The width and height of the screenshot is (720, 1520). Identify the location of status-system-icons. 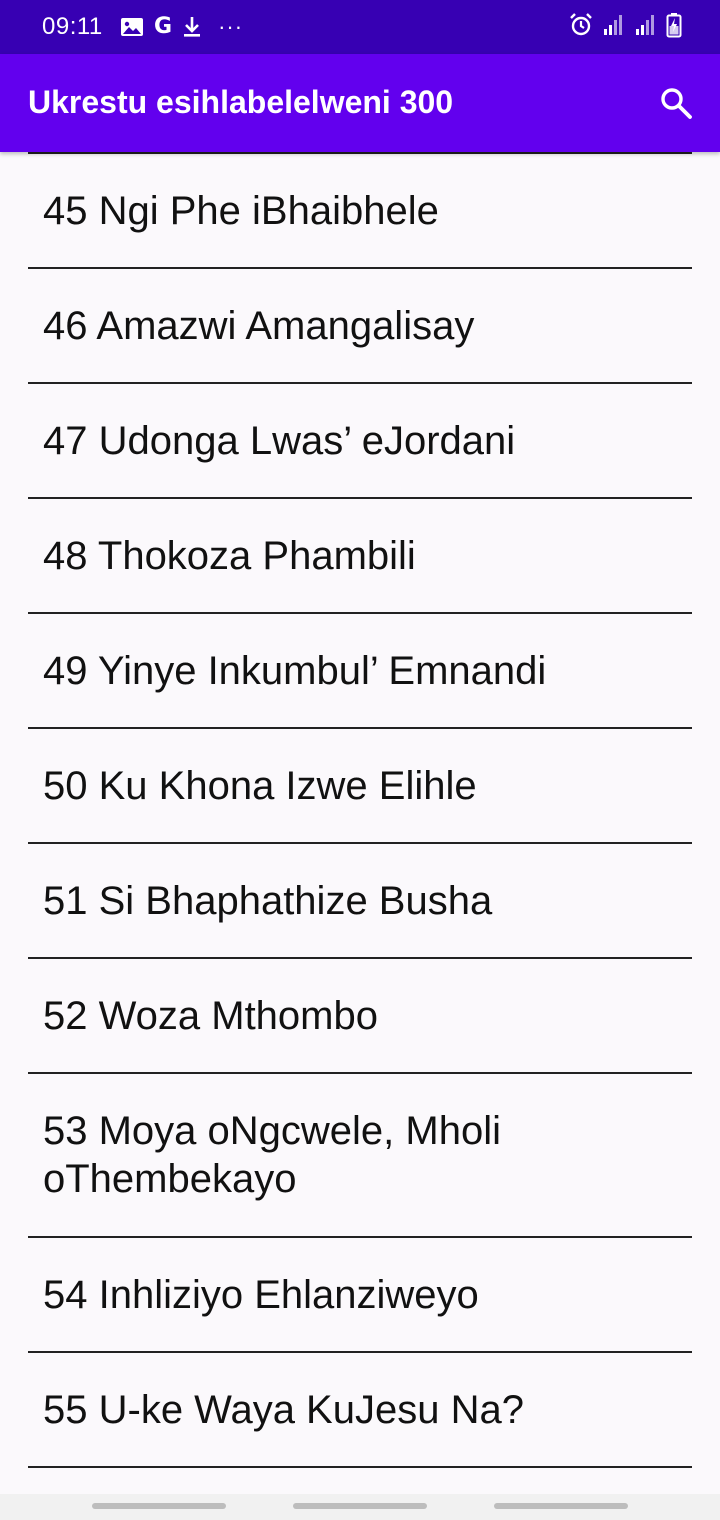
(625, 27).